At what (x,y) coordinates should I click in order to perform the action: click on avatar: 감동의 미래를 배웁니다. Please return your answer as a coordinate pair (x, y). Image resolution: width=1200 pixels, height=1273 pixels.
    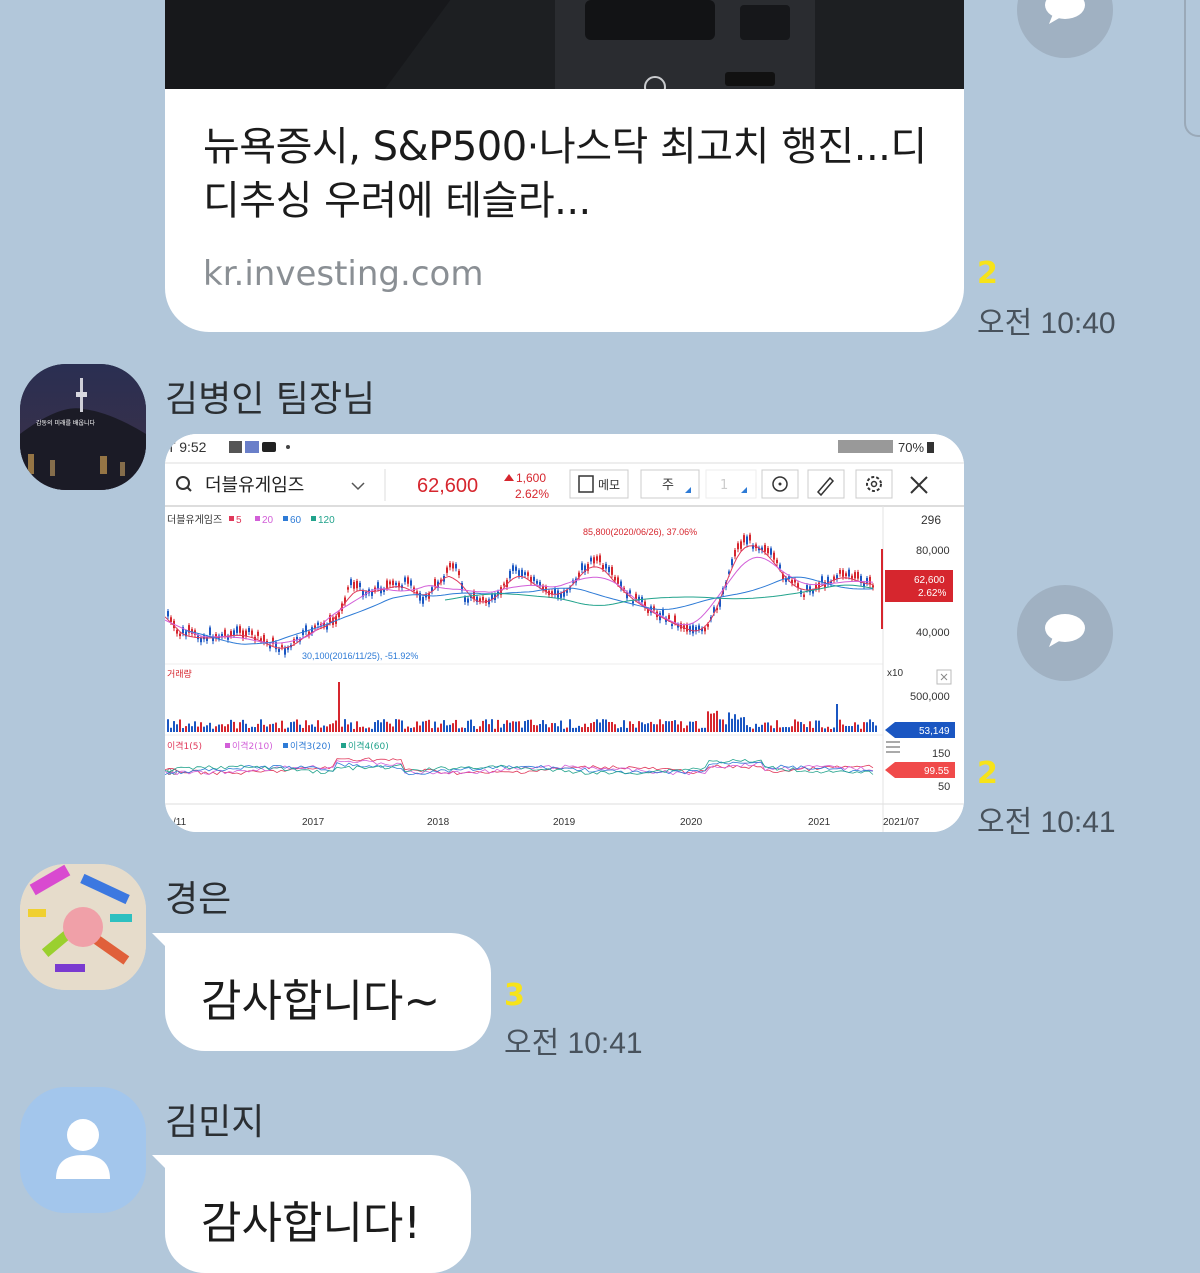
    Looking at the image, I should click on (83, 427).